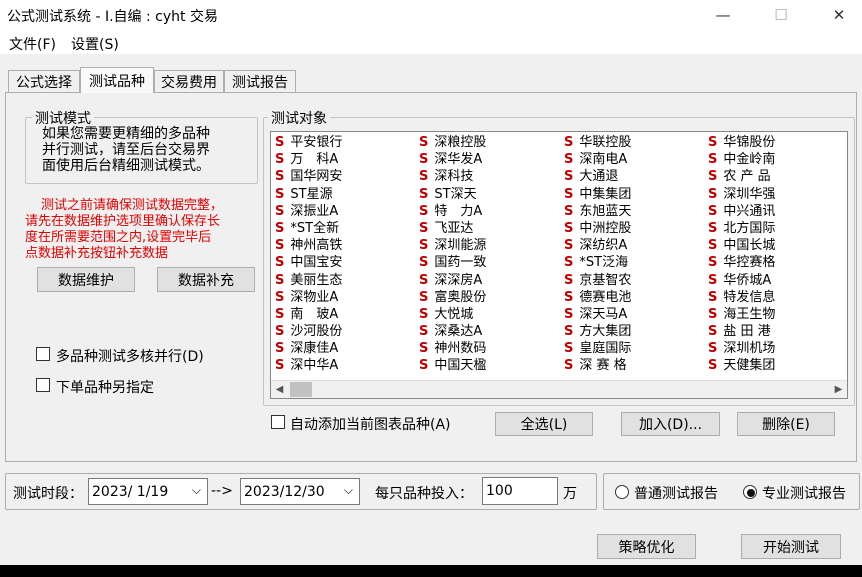 Image resolution: width=862 pixels, height=577 pixels. Describe the element at coordinates (86, 279) in the screenshot. I see `data-maintain-button: 数据维护` at that location.